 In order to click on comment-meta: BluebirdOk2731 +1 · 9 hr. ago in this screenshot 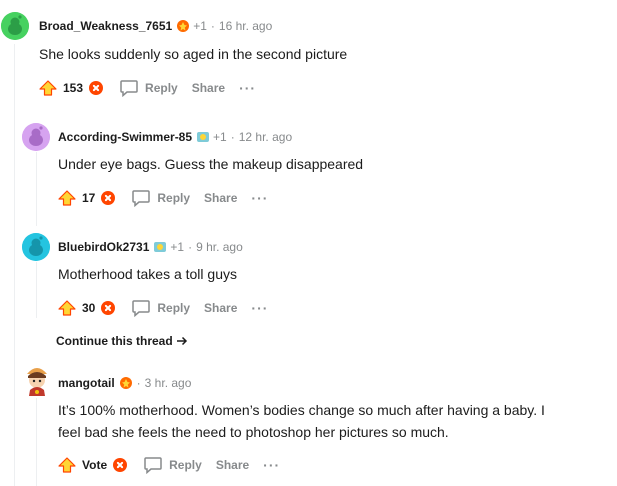, I will do `click(150, 247)`.